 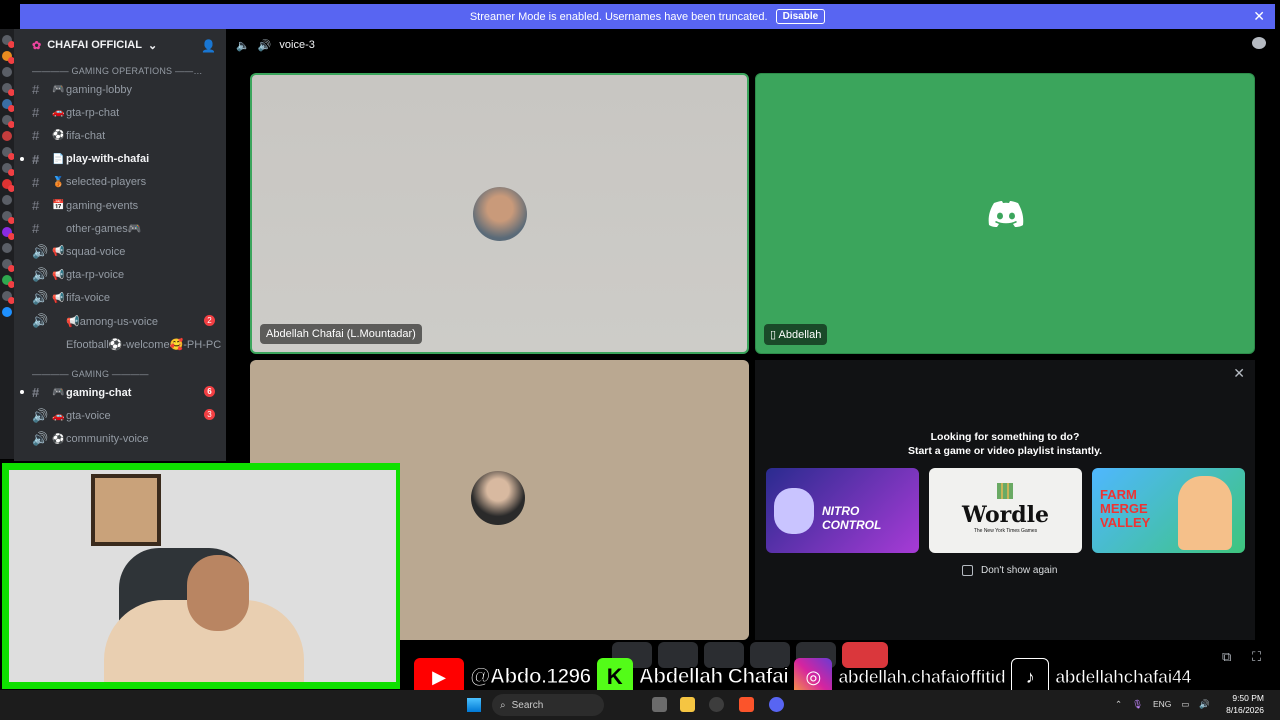 What do you see at coordinates (58, 182) in the screenshot?
I see `channel-emoji-icon: 🥉` at bounding box center [58, 182].